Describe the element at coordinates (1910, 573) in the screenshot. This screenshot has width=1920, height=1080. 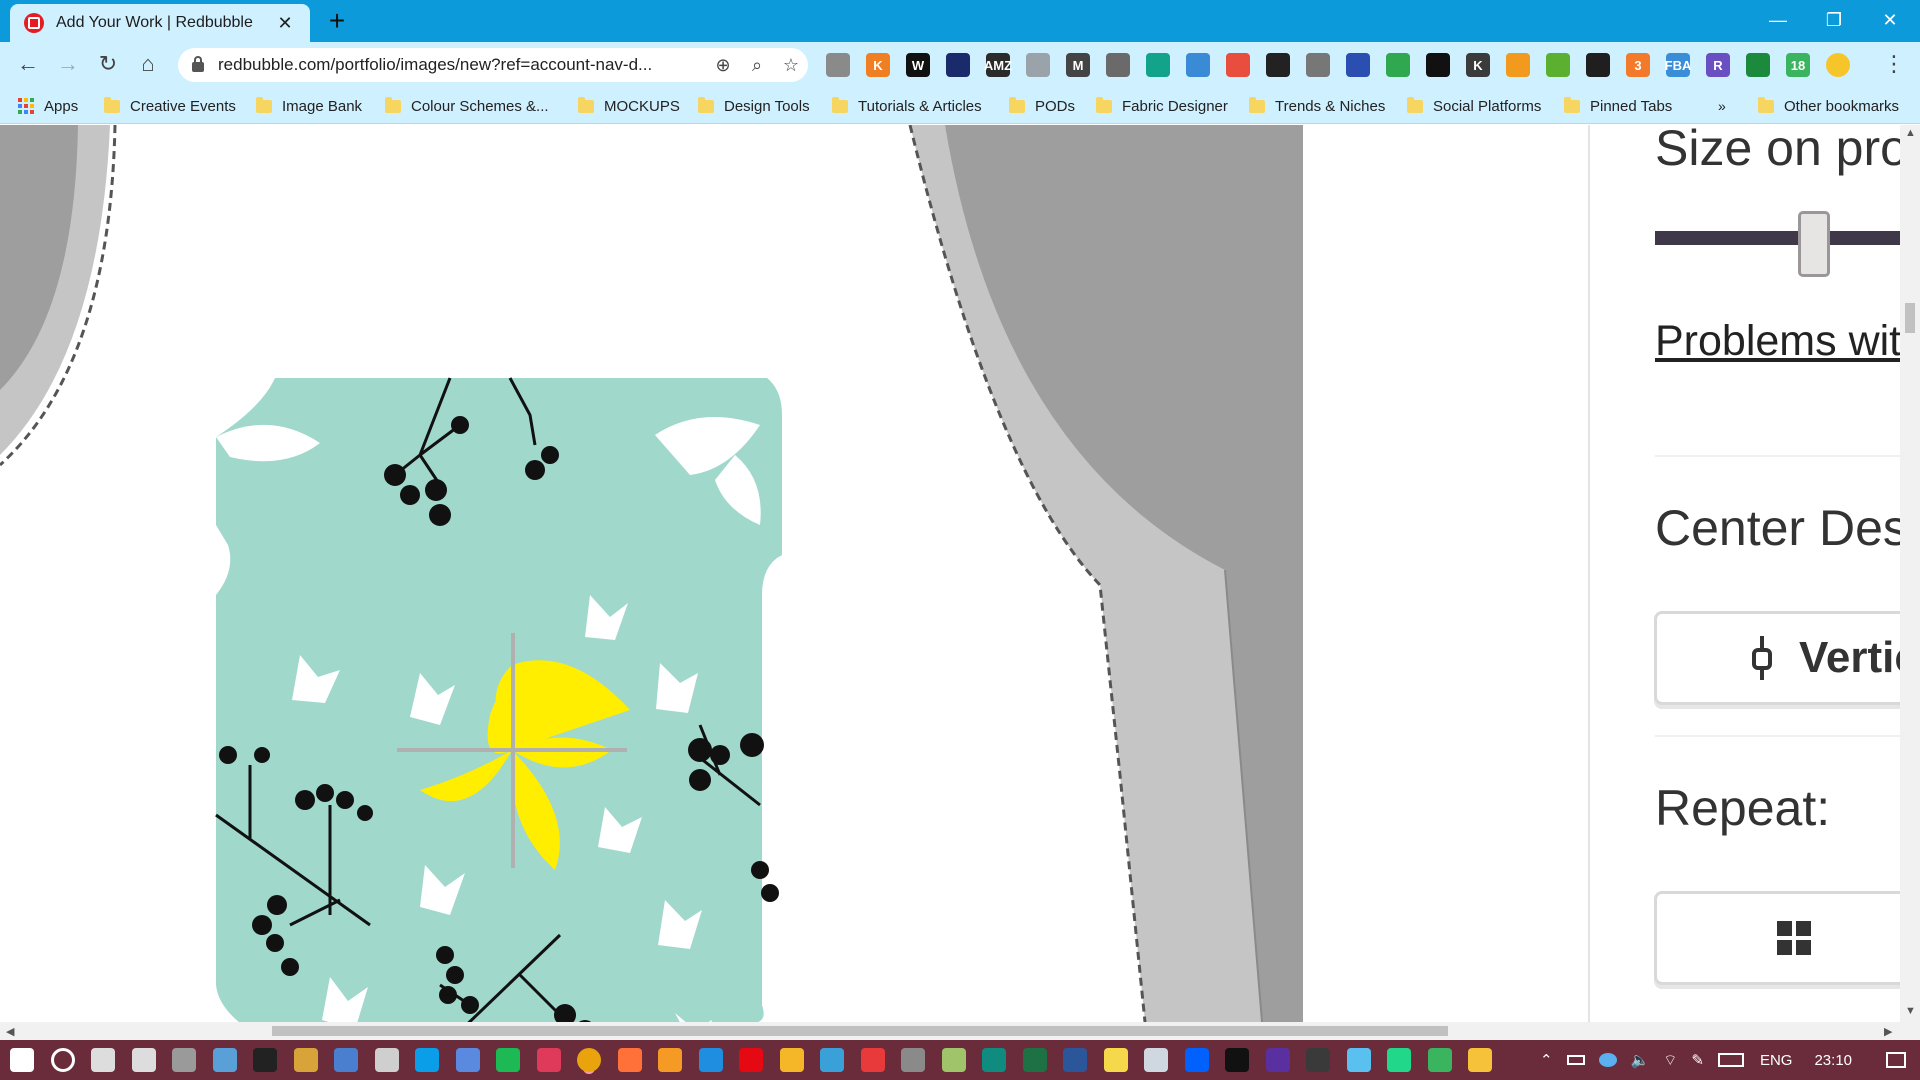
I see `vertical-scrollbar: ▲ ▼` at that location.